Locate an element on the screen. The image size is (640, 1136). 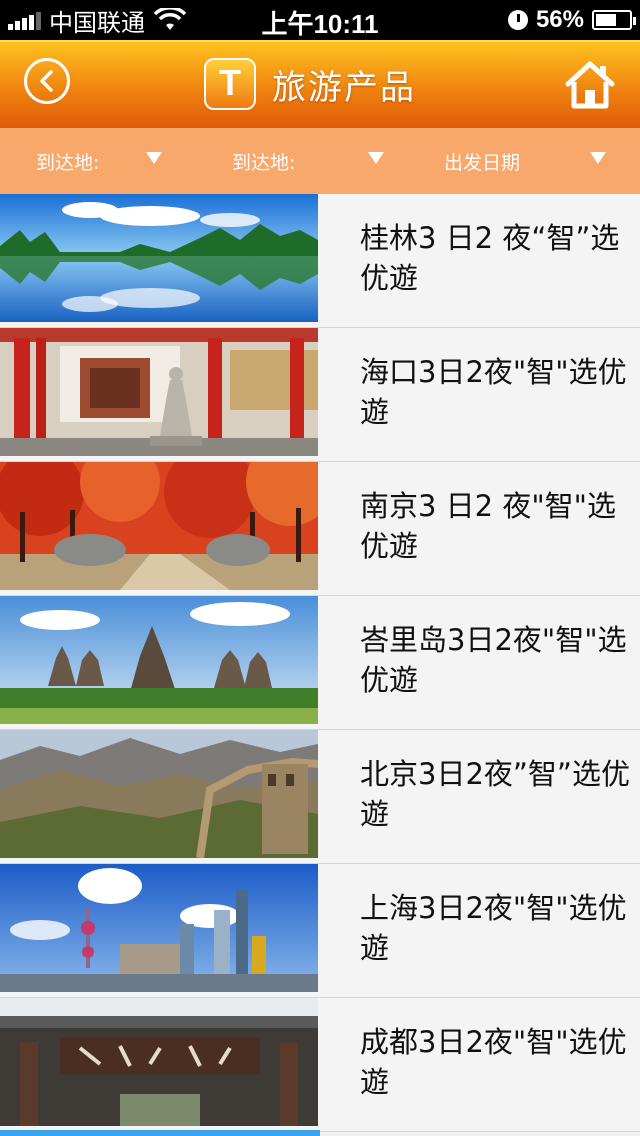
product-image-autumn-road is located at coordinates (159, 526).